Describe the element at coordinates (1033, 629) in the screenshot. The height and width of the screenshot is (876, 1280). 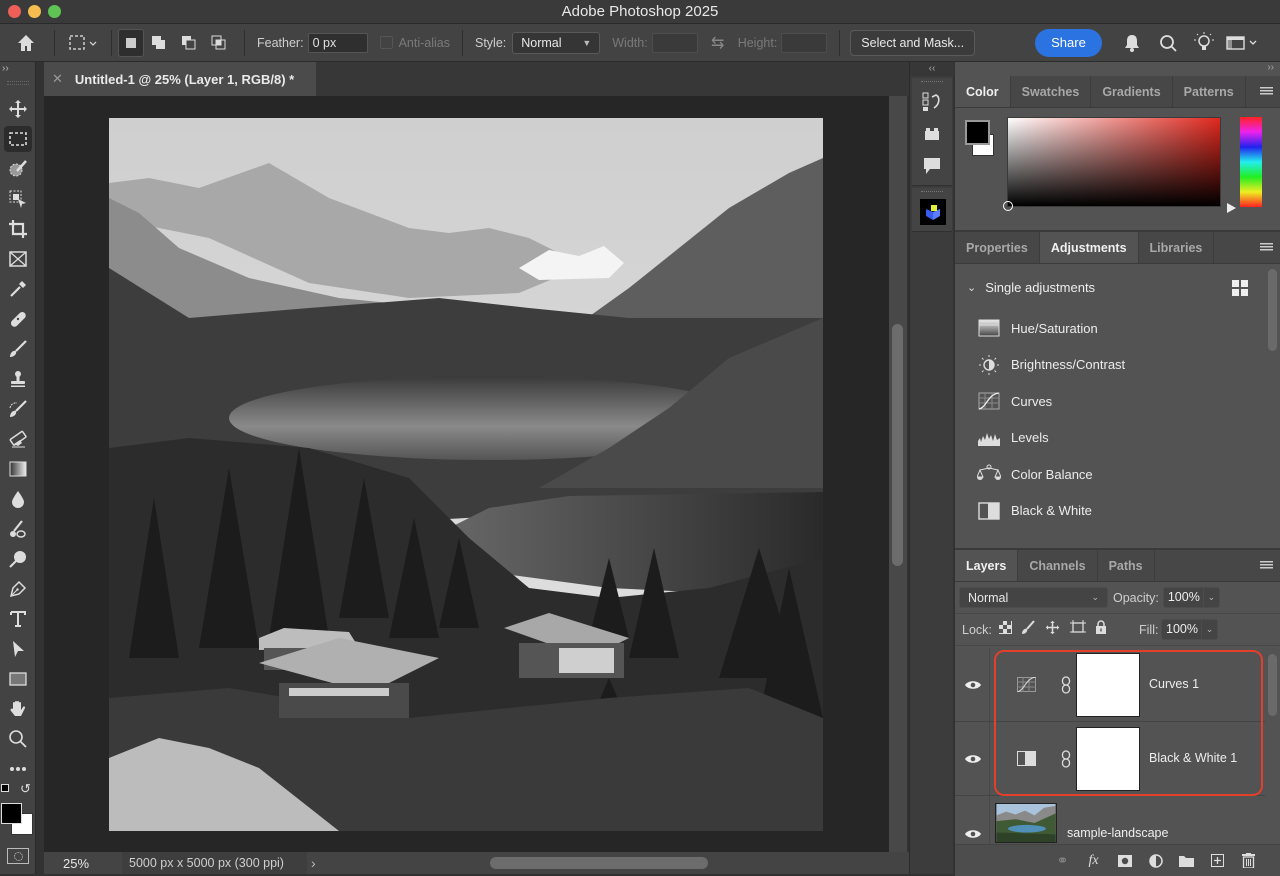
I see `lock-image-pixels-button` at that location.